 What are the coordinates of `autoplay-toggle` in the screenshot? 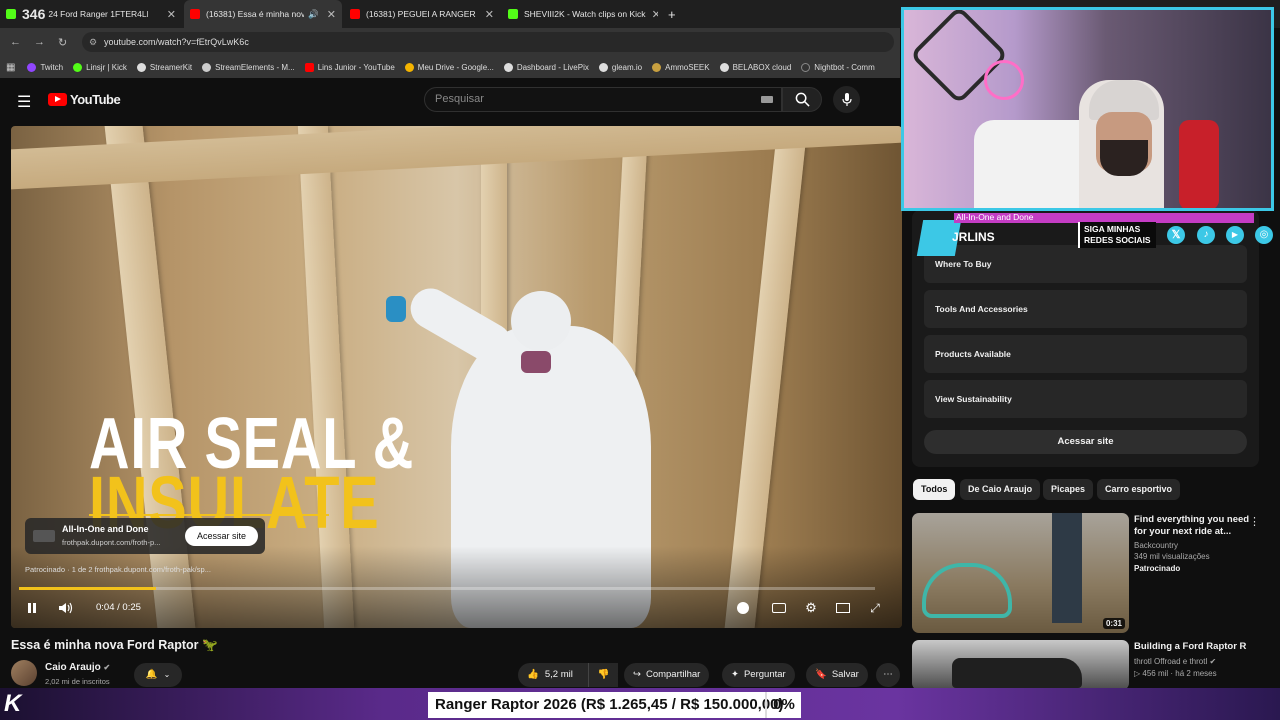 It's located at (743, 608).